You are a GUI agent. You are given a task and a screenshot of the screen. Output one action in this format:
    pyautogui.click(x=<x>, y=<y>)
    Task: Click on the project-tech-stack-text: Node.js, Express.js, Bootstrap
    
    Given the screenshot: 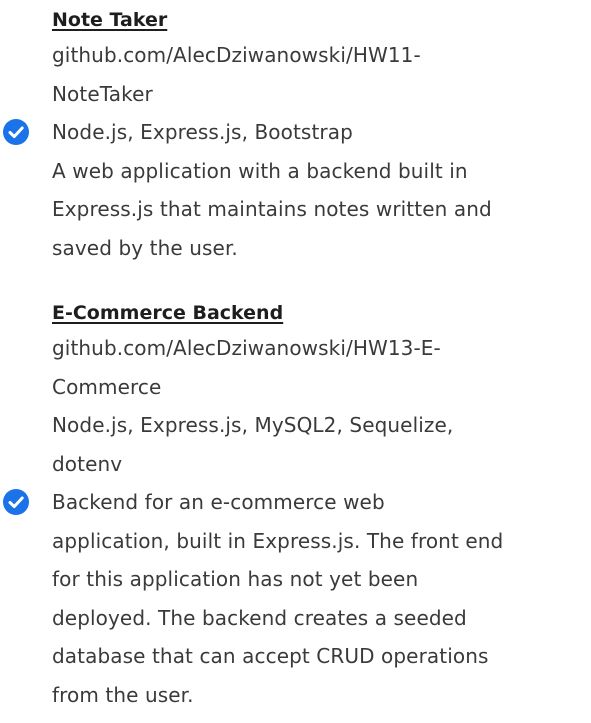 What is the action you would take?
    pyautogui.click(x=202, y=132)
    